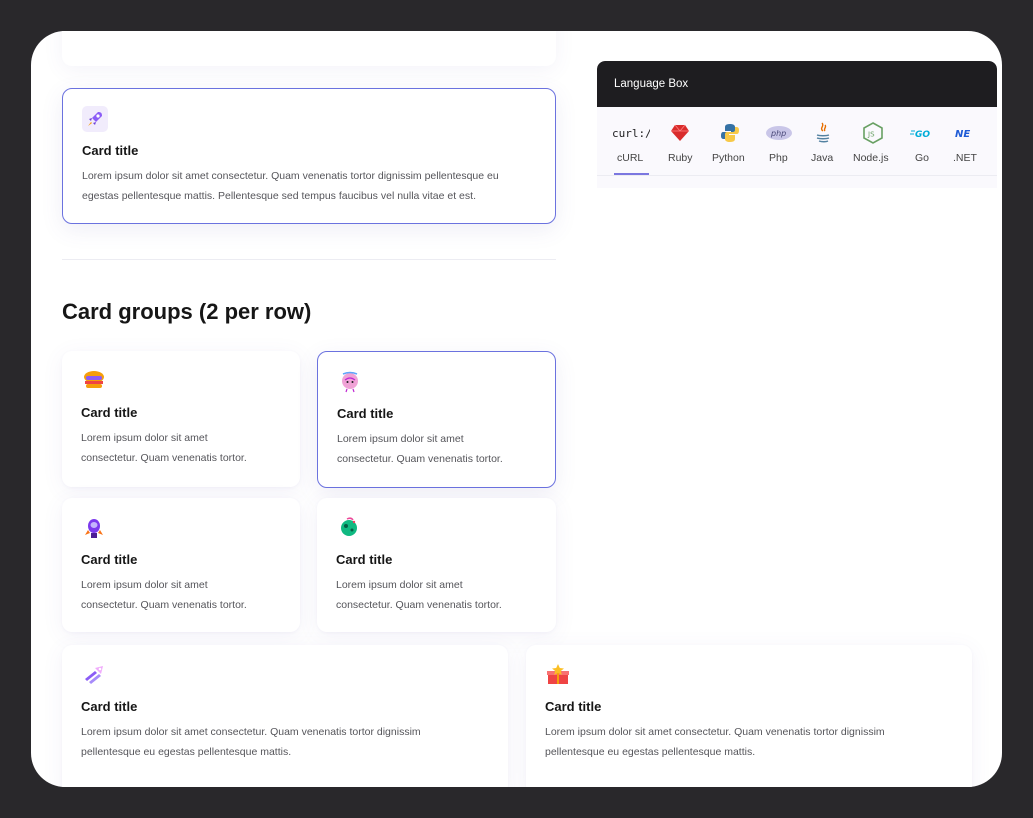  I want to click on divider, so click(309, 259).